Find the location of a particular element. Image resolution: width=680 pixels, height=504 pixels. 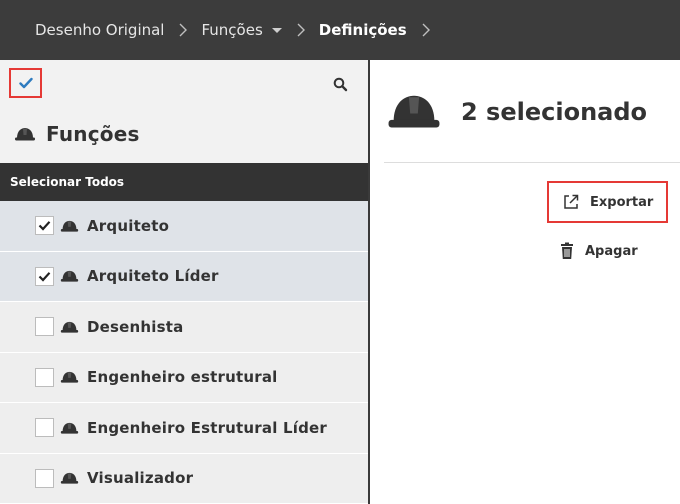

breadcrumb-label: Desenho Original is located at coordinates (99, 30).